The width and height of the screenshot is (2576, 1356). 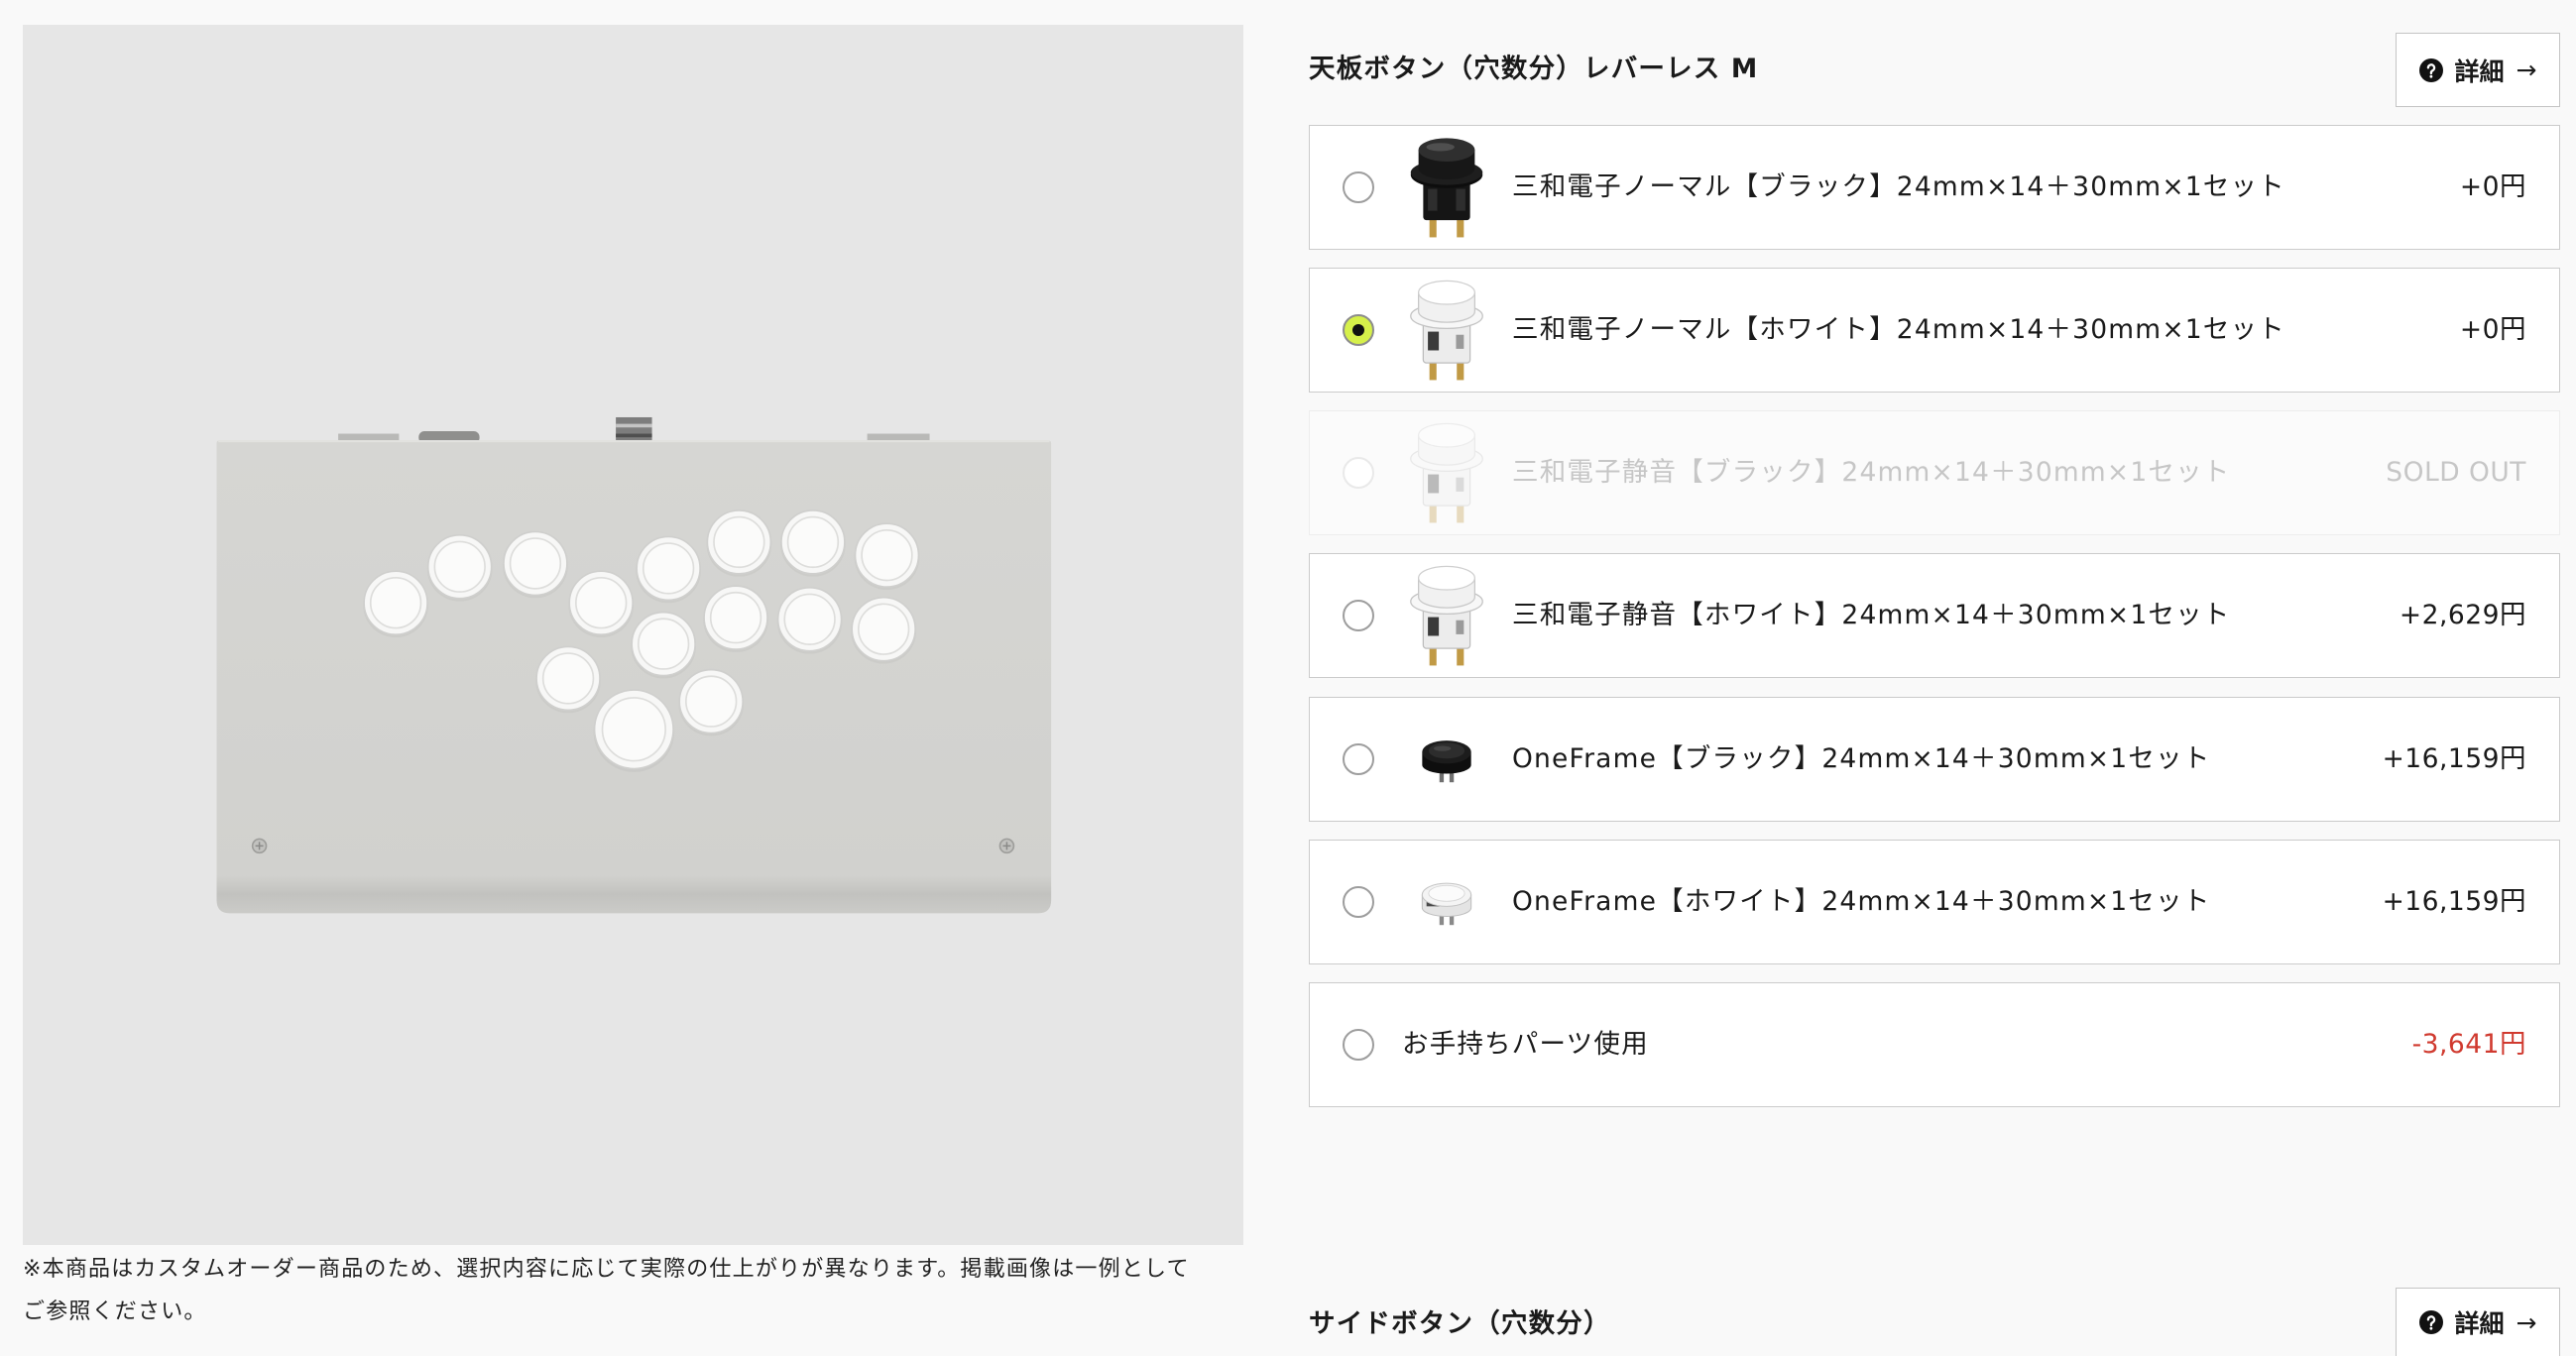 I want to click on controller-button-down, so click(x=460, y=567).